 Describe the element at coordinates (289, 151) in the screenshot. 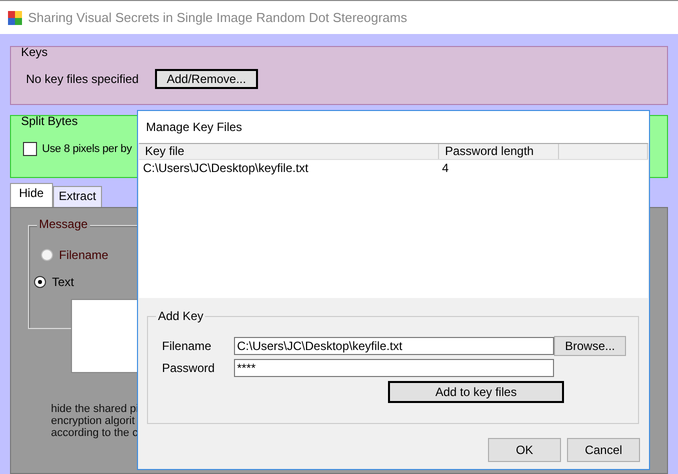

I see `column-header: Key file` at that location.